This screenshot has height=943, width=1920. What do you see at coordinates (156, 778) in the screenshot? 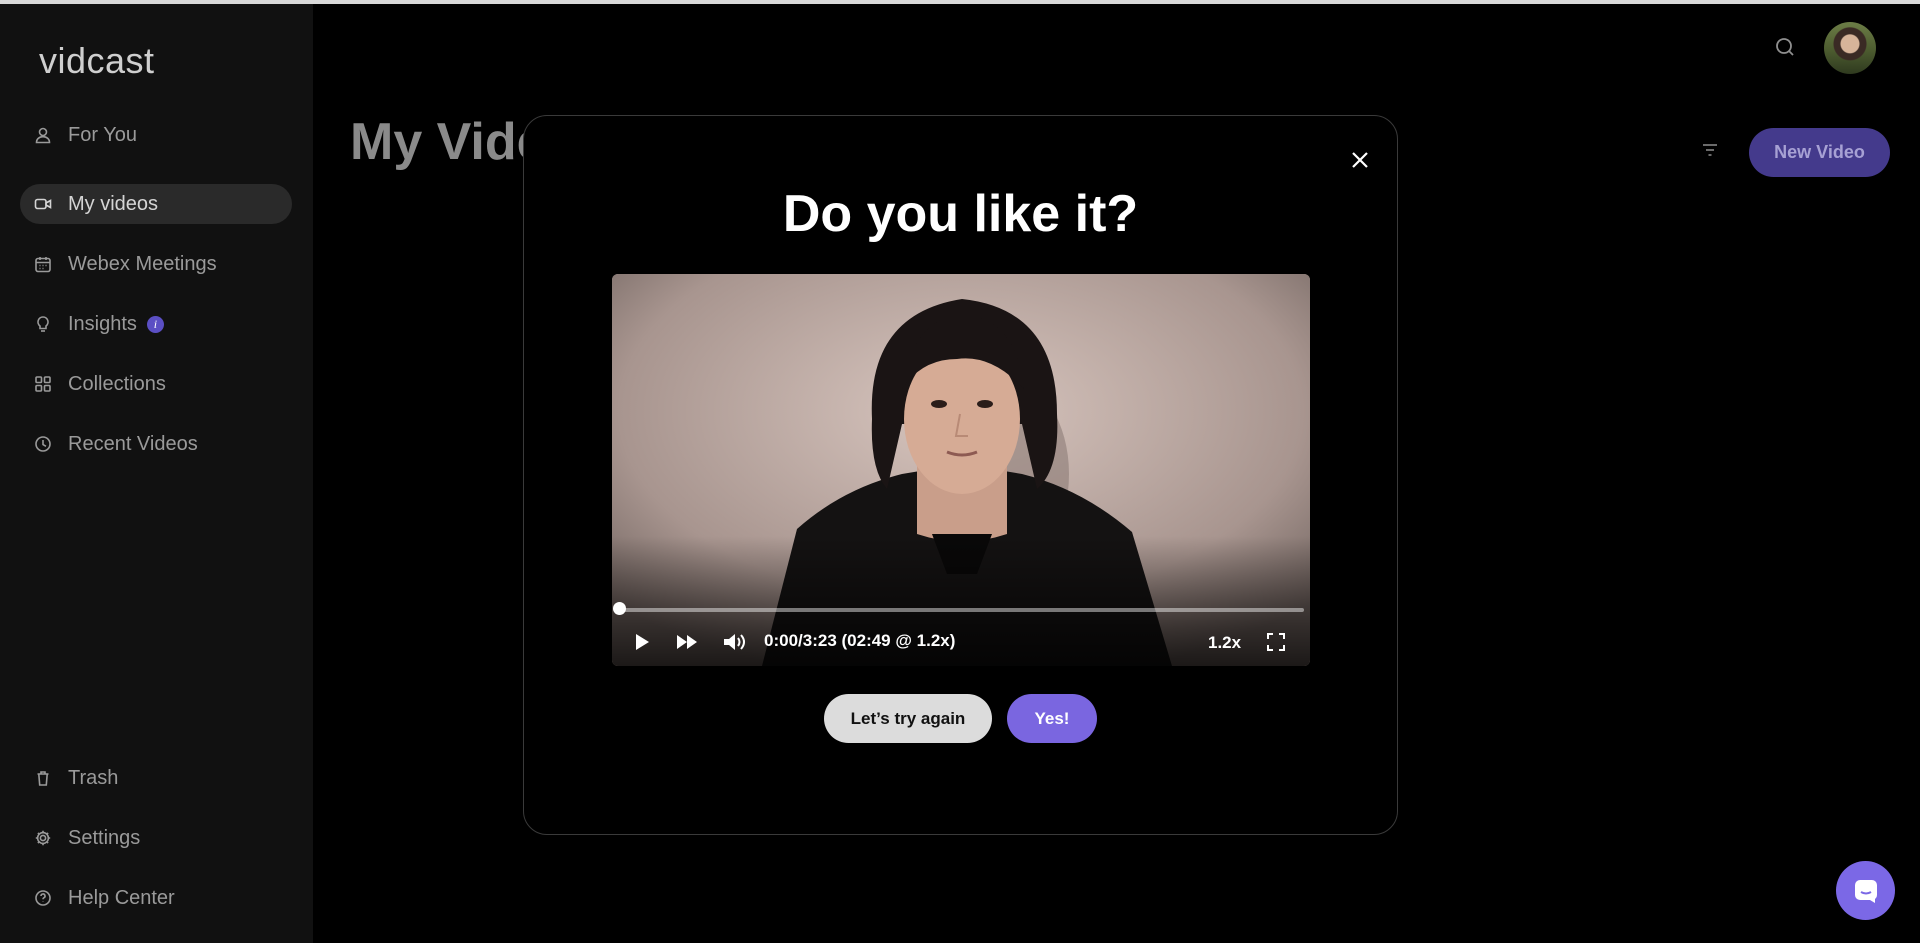
I see `sidebar-item-trash: Trash` at bounding box center [156, 778].